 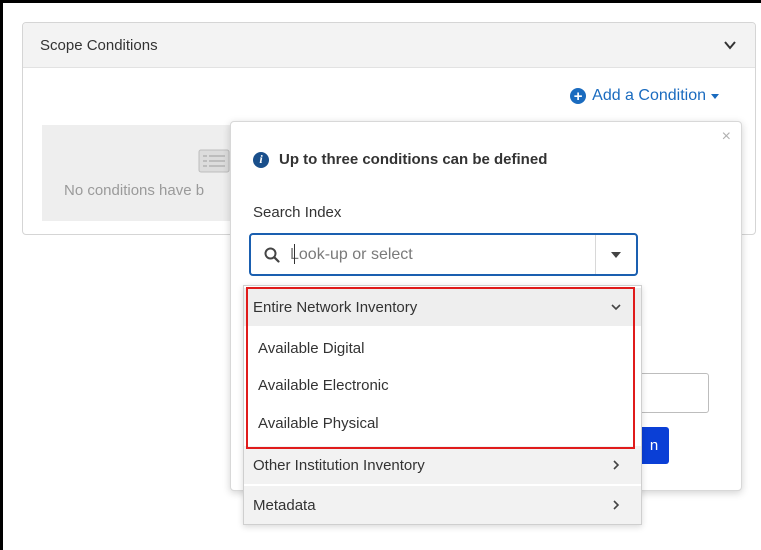 I want to click on panel-title: Scope Conditions, so click(x=99, y=45).